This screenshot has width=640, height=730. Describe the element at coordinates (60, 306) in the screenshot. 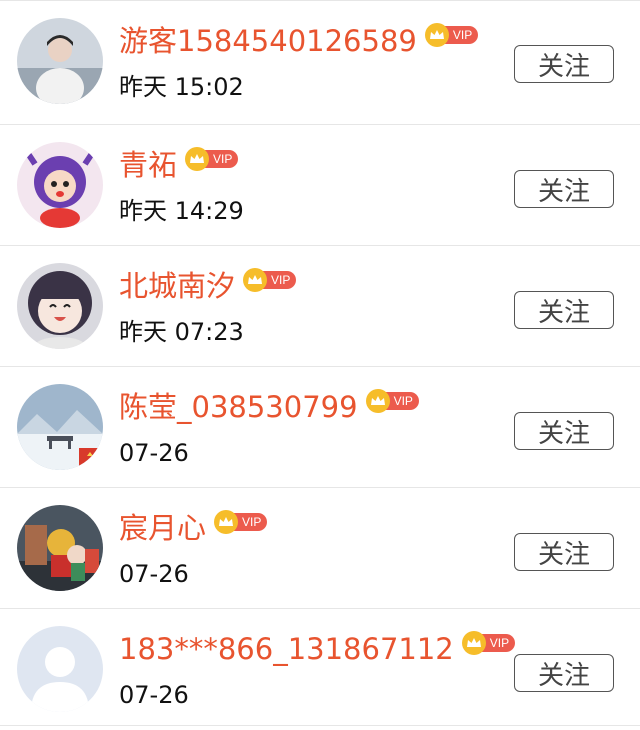

I see `avatar-anime-girl-icon` at that location.